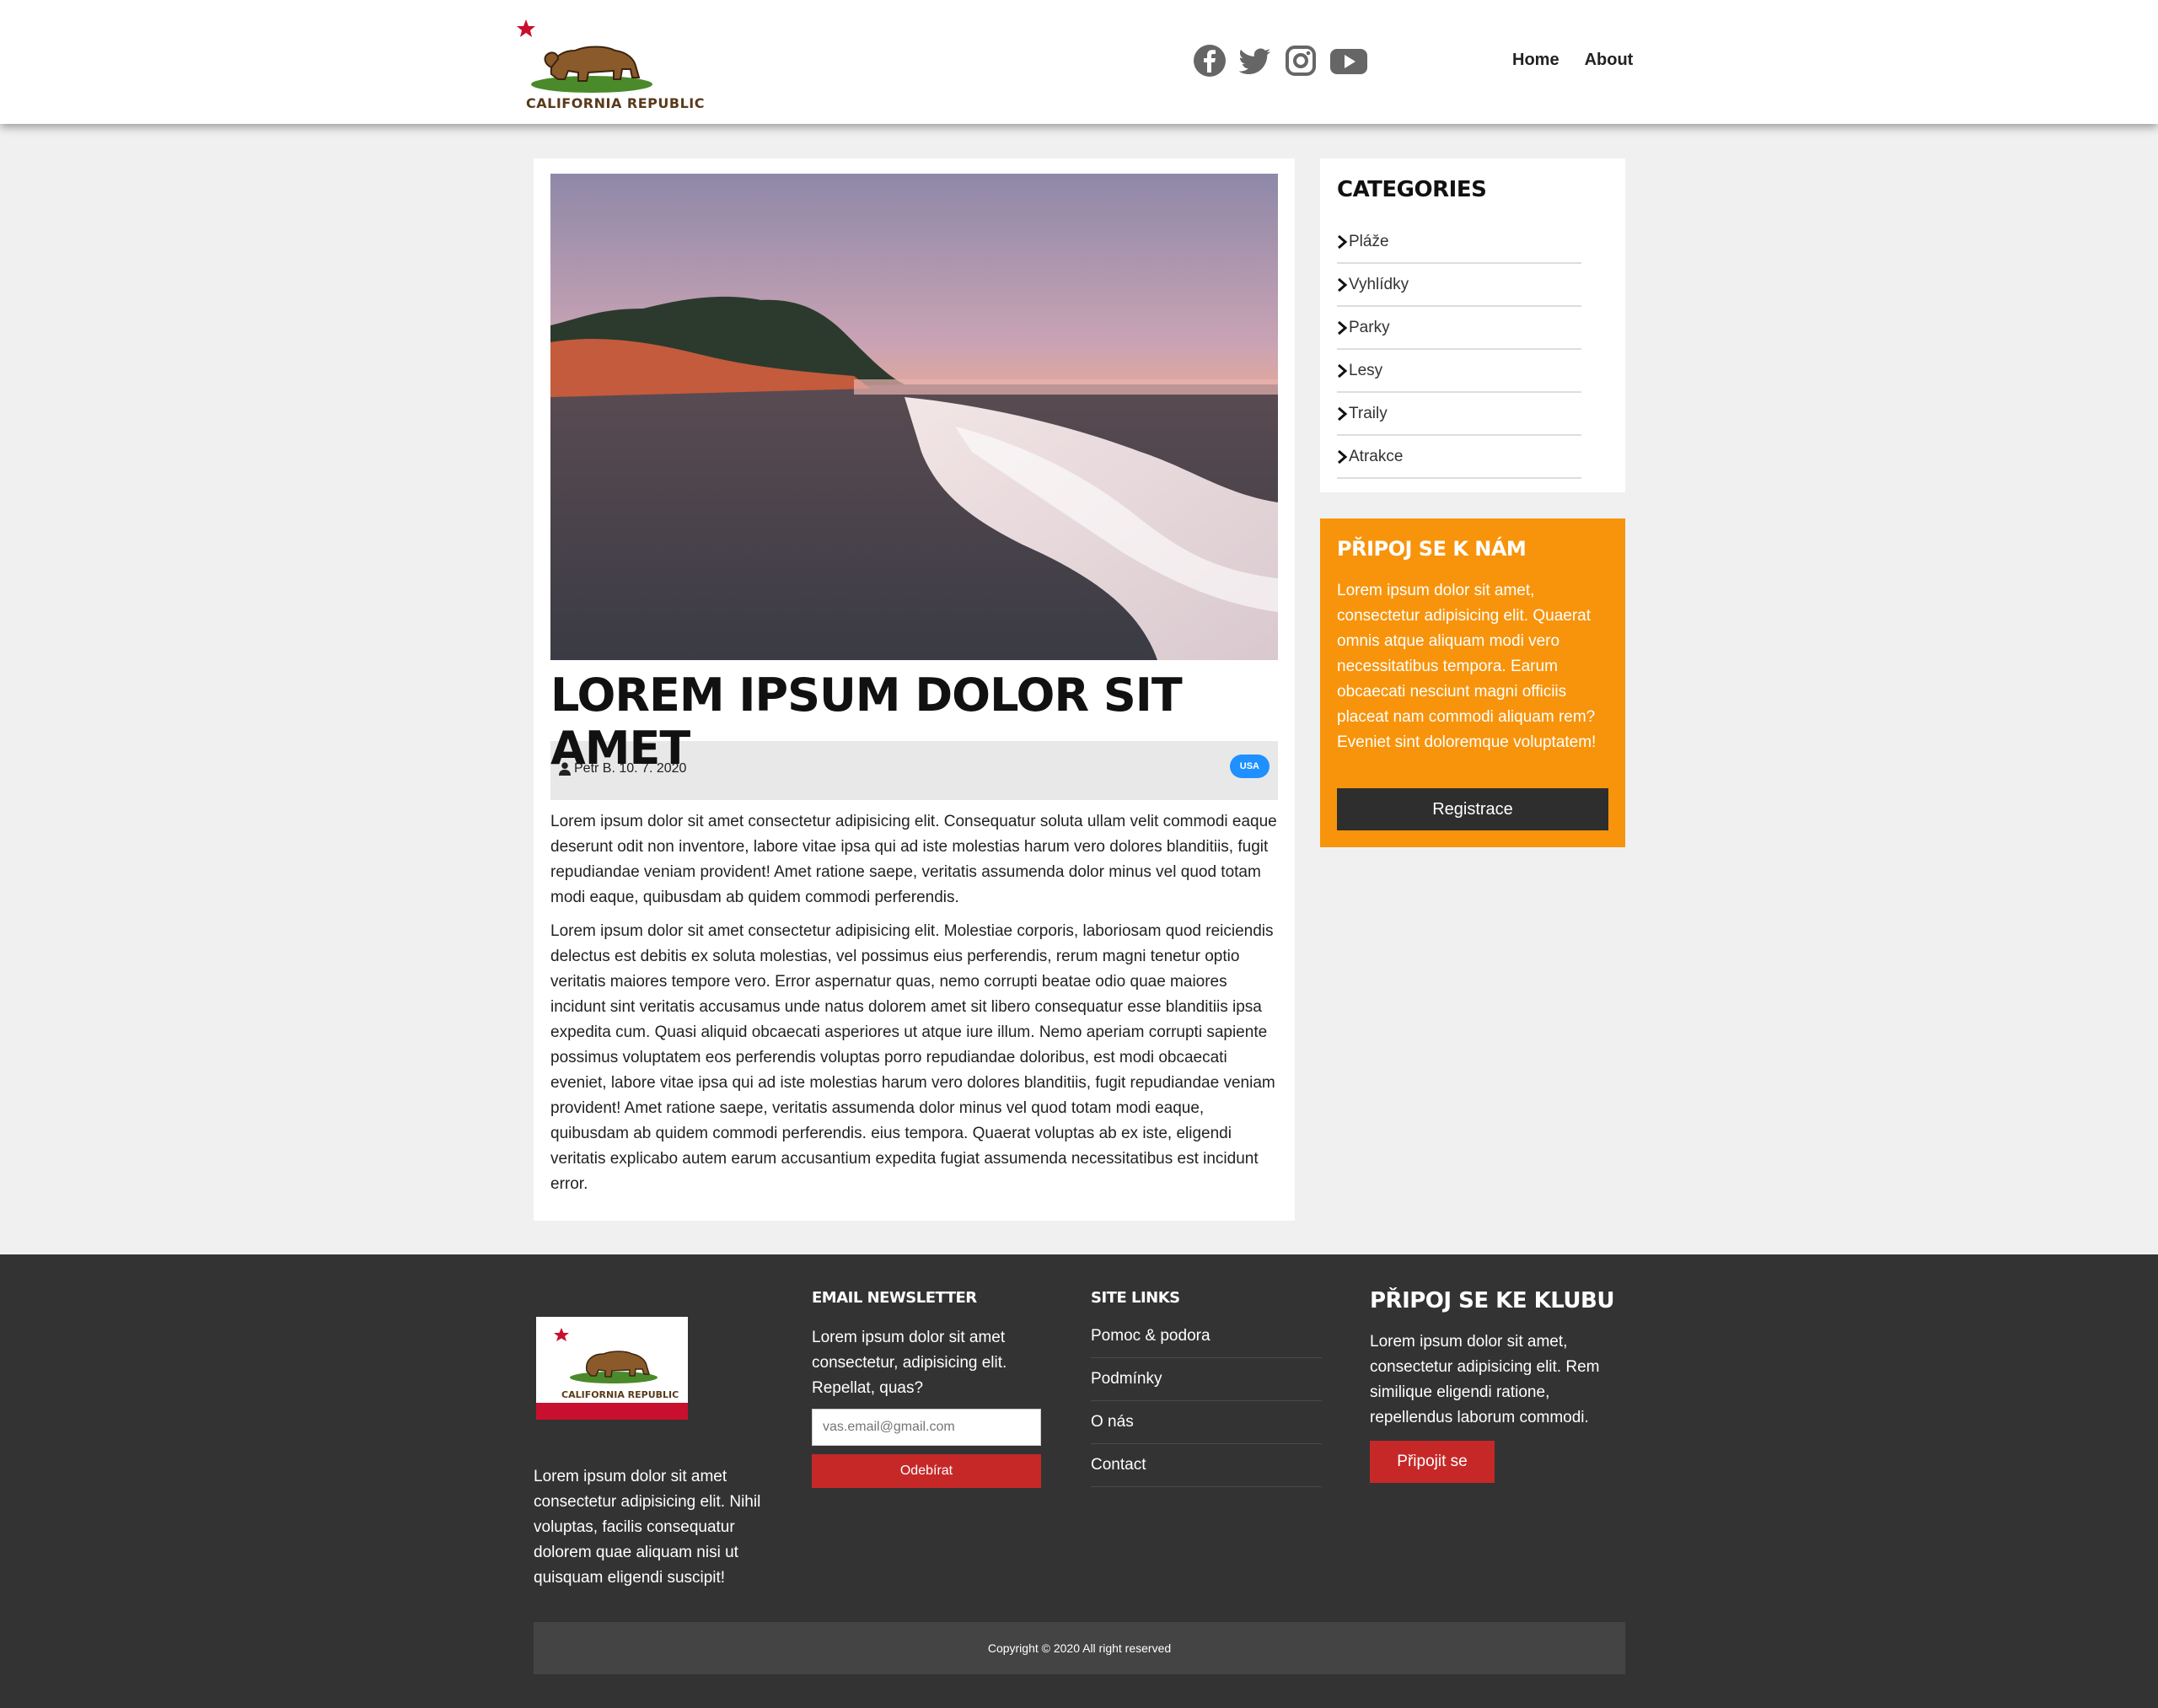  What do you see at coordinates (584, 56) in the screenshot?
I see `bear-star-icon` at bounding box center [584, 56].